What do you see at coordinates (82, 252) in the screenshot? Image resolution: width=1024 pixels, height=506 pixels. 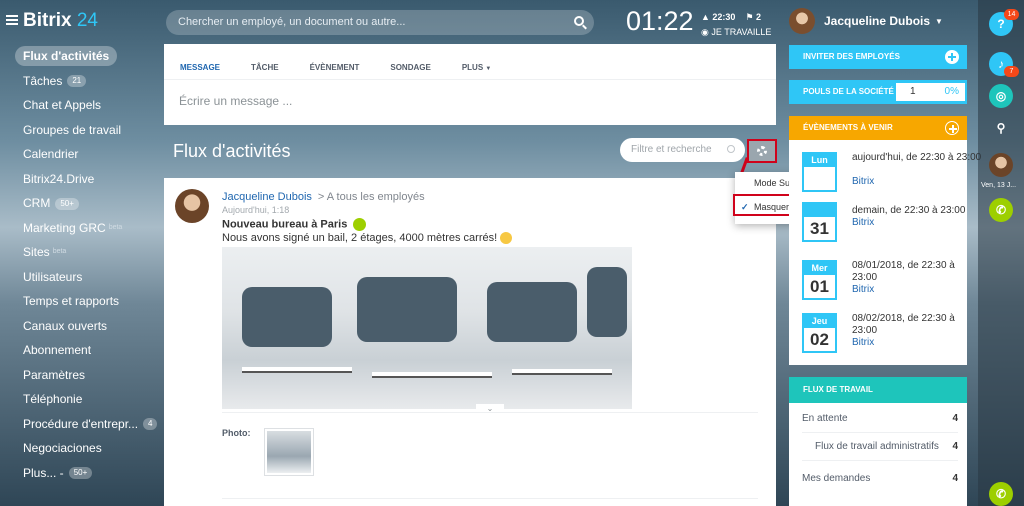 I see `menu-item-sites: Sites beta` at bounding box center [82, 252].